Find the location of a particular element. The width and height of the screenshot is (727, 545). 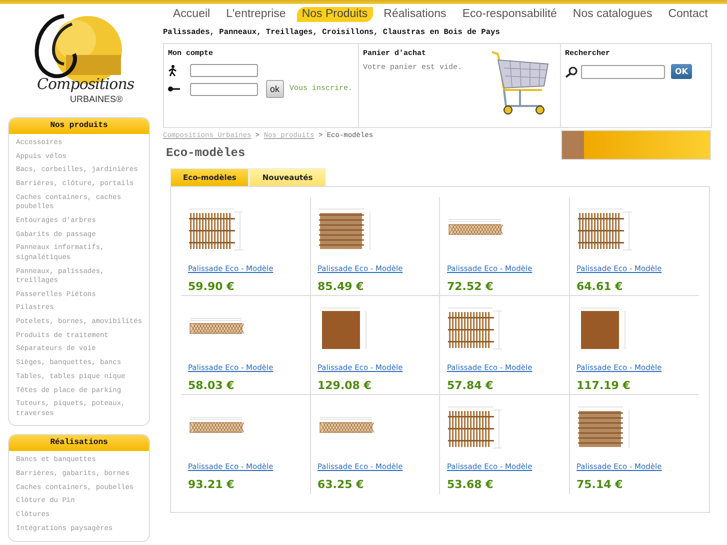

nav-link: Réalisations is located at coordinates (415, 14).